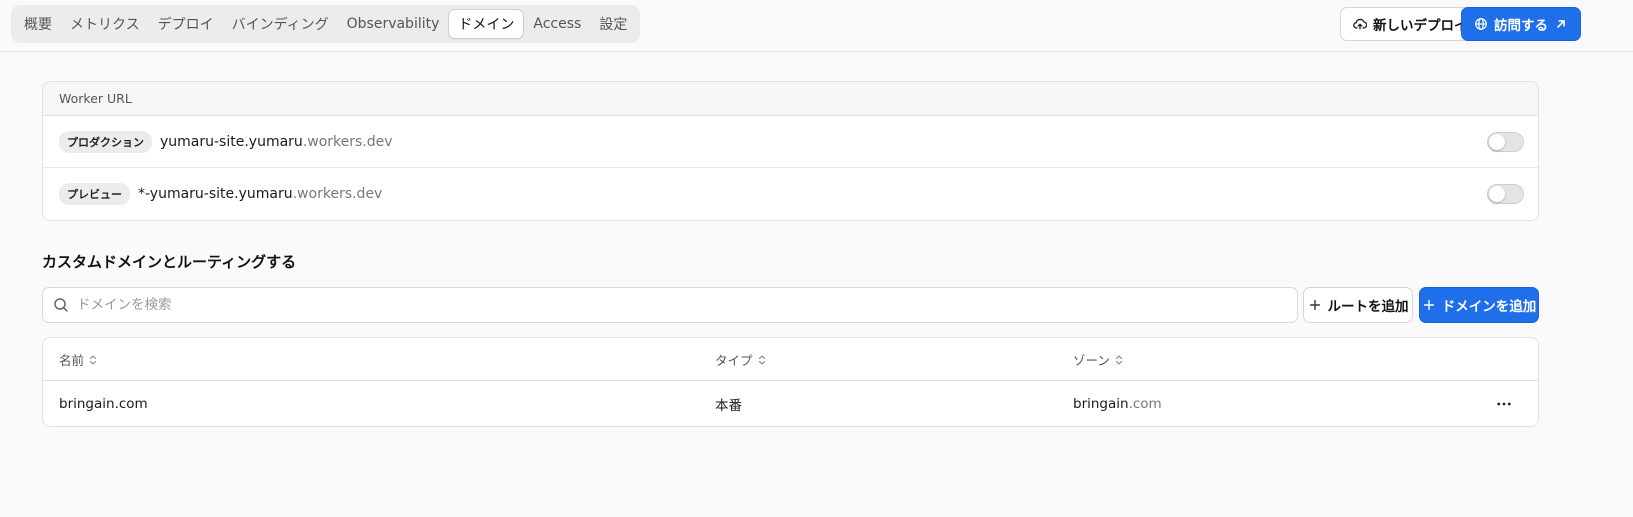  I want to click on preview-badge: プレビュー, so click(94, 194).